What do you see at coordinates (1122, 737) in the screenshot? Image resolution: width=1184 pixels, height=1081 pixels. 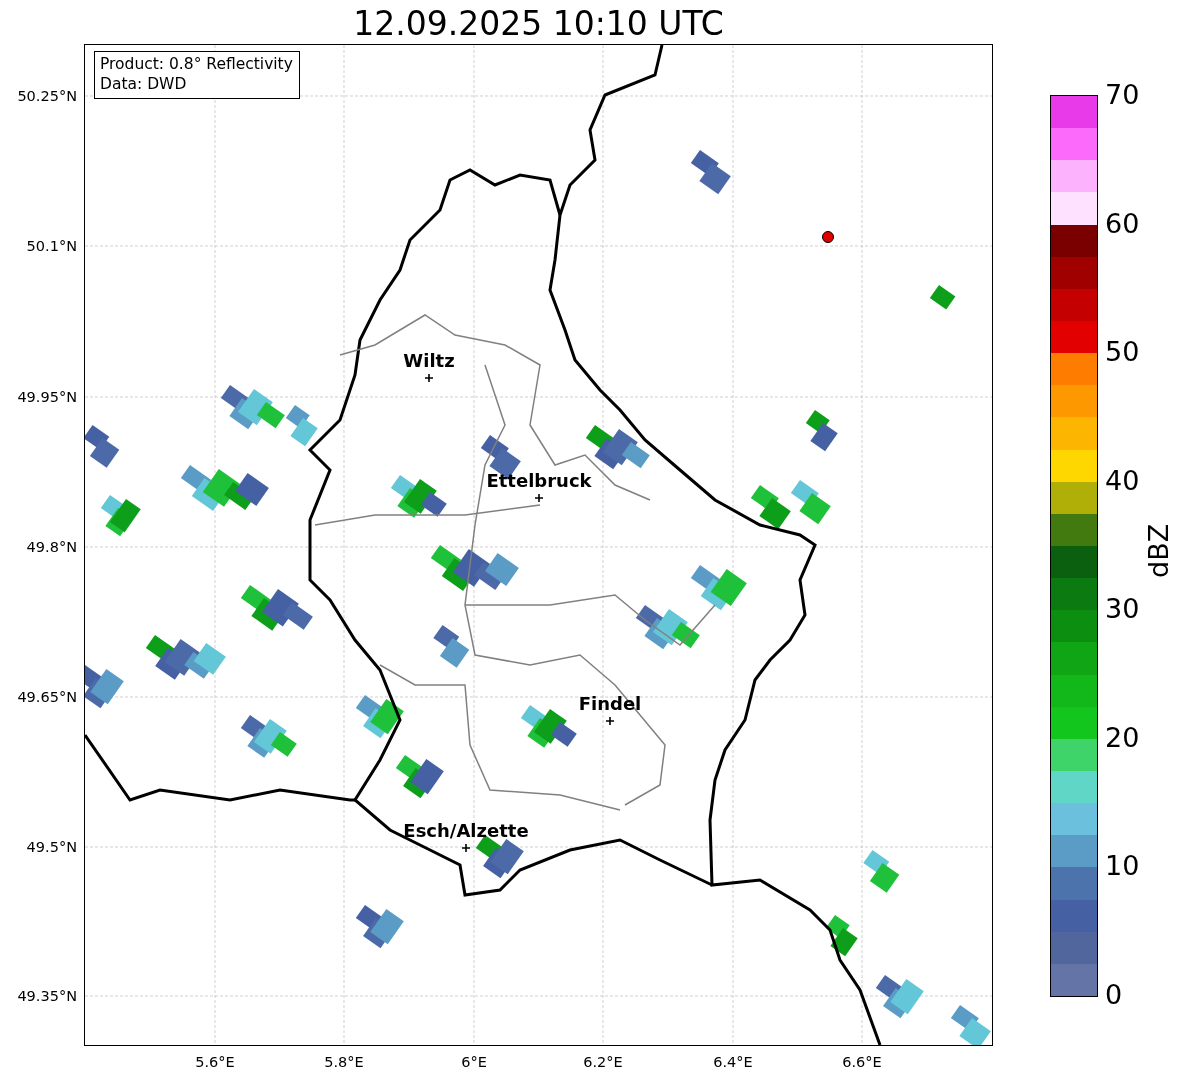 I see `colorbar-tick-label: 20` at bounding box center [1122, 737].